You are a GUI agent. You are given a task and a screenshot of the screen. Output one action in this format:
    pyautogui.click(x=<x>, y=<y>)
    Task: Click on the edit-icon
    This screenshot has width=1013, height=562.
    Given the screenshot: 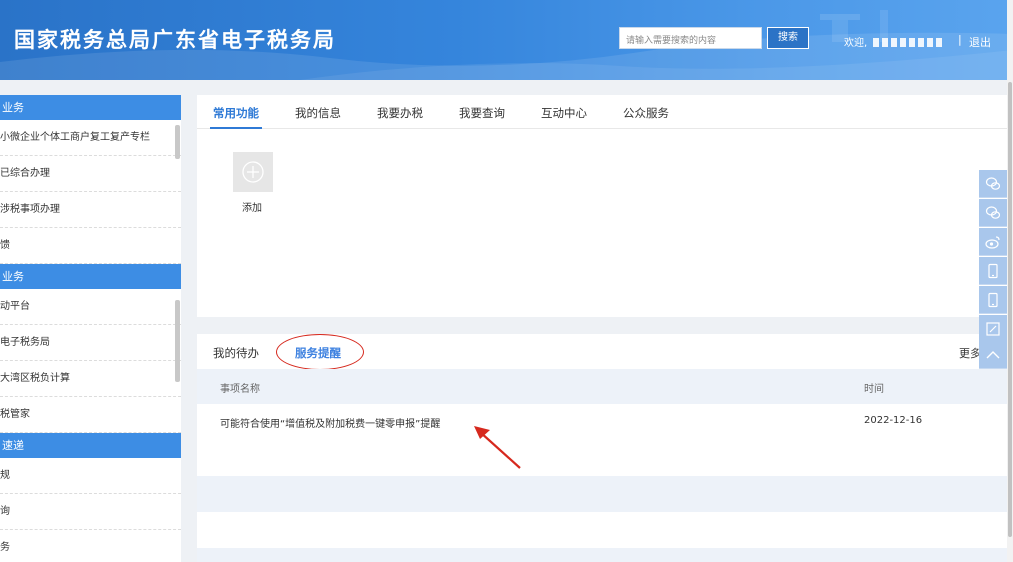 What is the action you would take?
    pyautogui.click(x=993, y=329)
    